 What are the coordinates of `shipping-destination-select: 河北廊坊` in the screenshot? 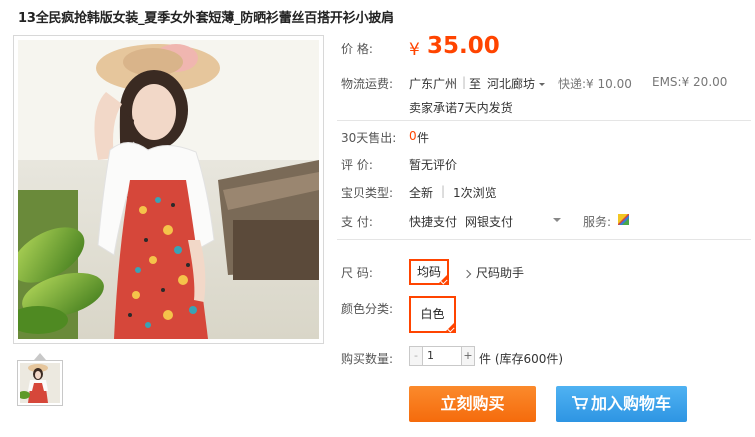 It's located at (516, 83).